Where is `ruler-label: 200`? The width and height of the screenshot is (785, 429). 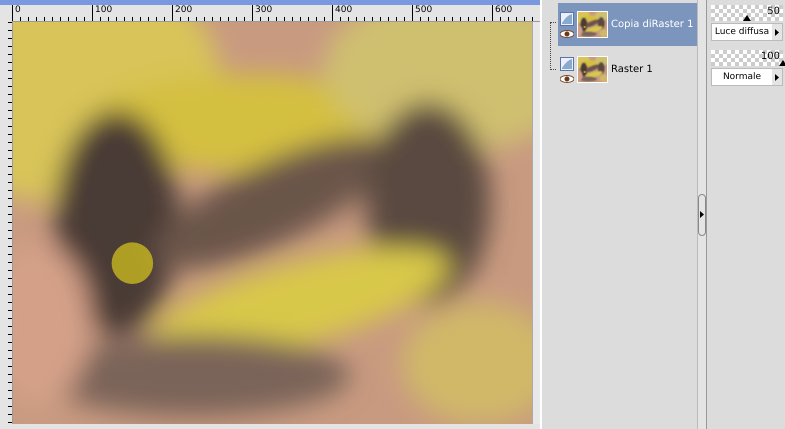
ruler-label: 200 is located at coordinates (182, 13).